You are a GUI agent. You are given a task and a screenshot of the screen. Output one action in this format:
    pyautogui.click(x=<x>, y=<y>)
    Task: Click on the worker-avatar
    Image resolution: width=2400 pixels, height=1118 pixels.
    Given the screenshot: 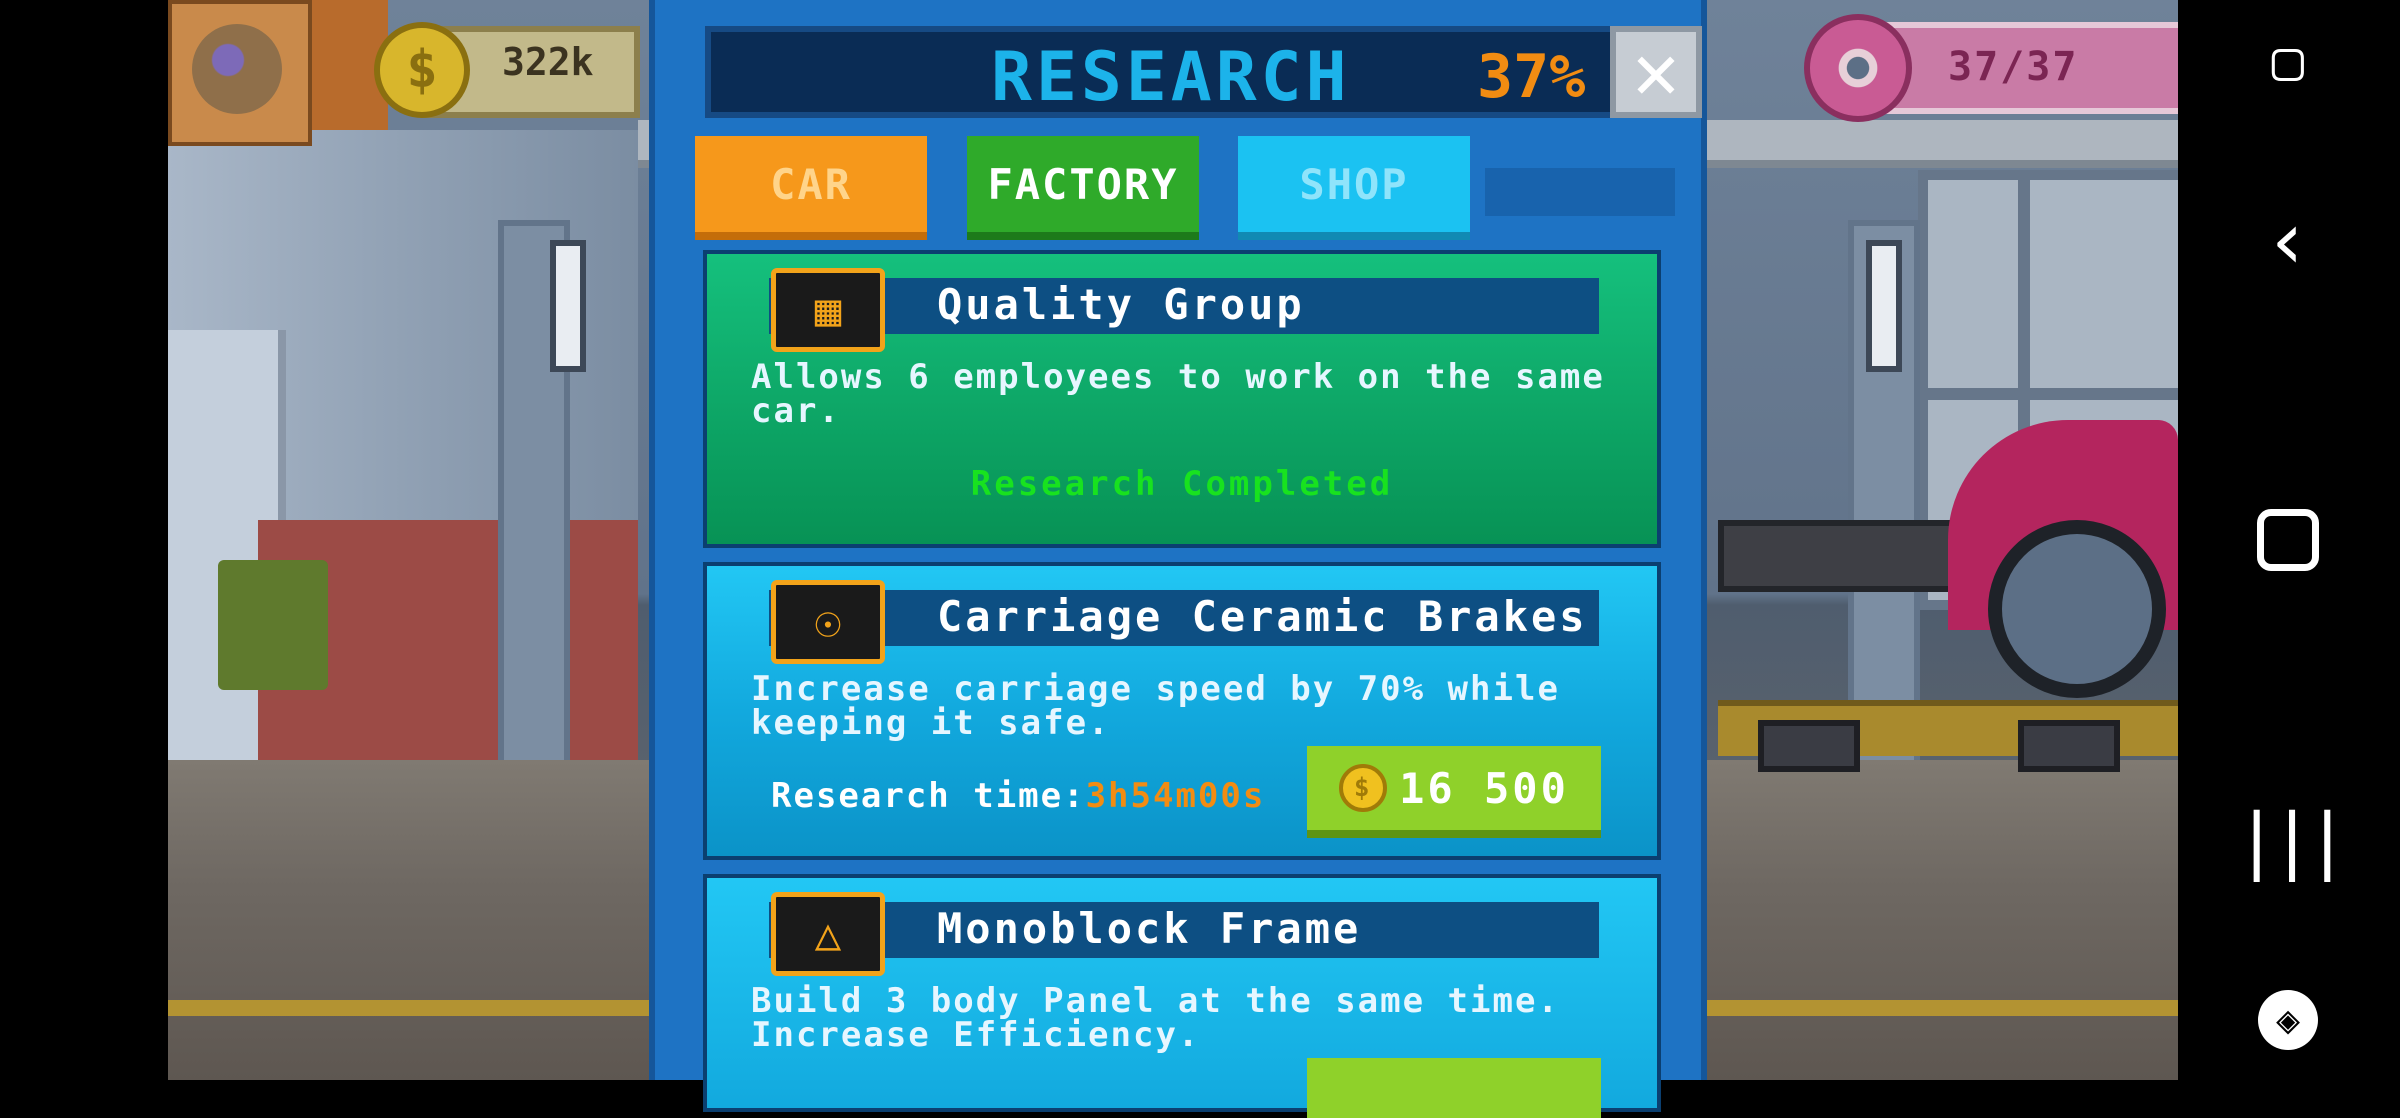 What is the action you would take?
    pyautogui.click(x=240, y=73)
    